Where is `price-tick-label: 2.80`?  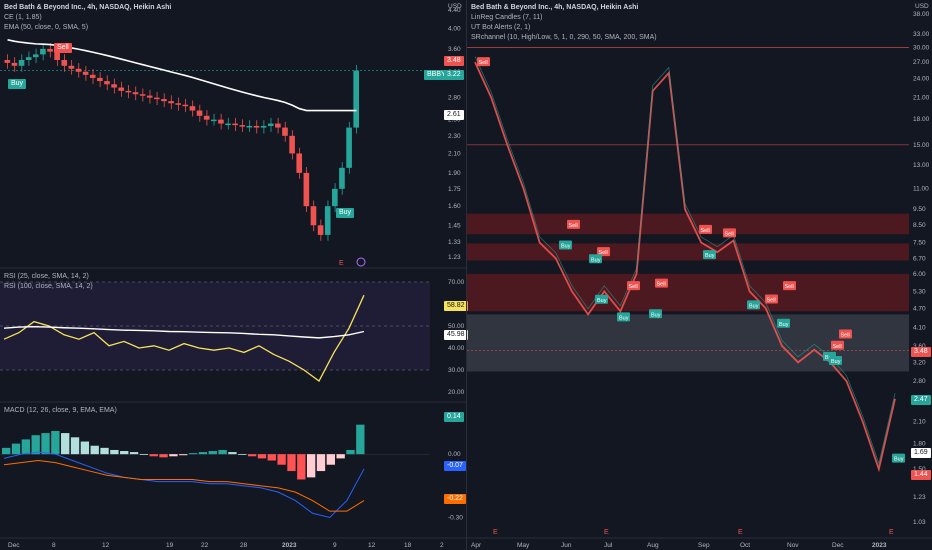 price-tick-label: 2.80 is located at coordinates (454, 98).